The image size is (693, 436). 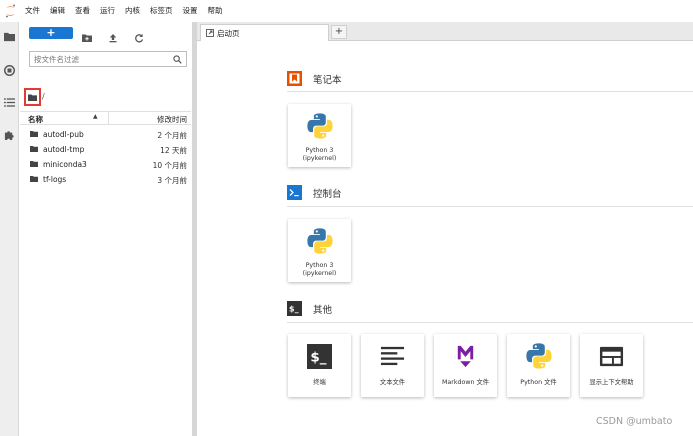 I want to click on python-file-card: Python 文件, so click(x=538, y=365).